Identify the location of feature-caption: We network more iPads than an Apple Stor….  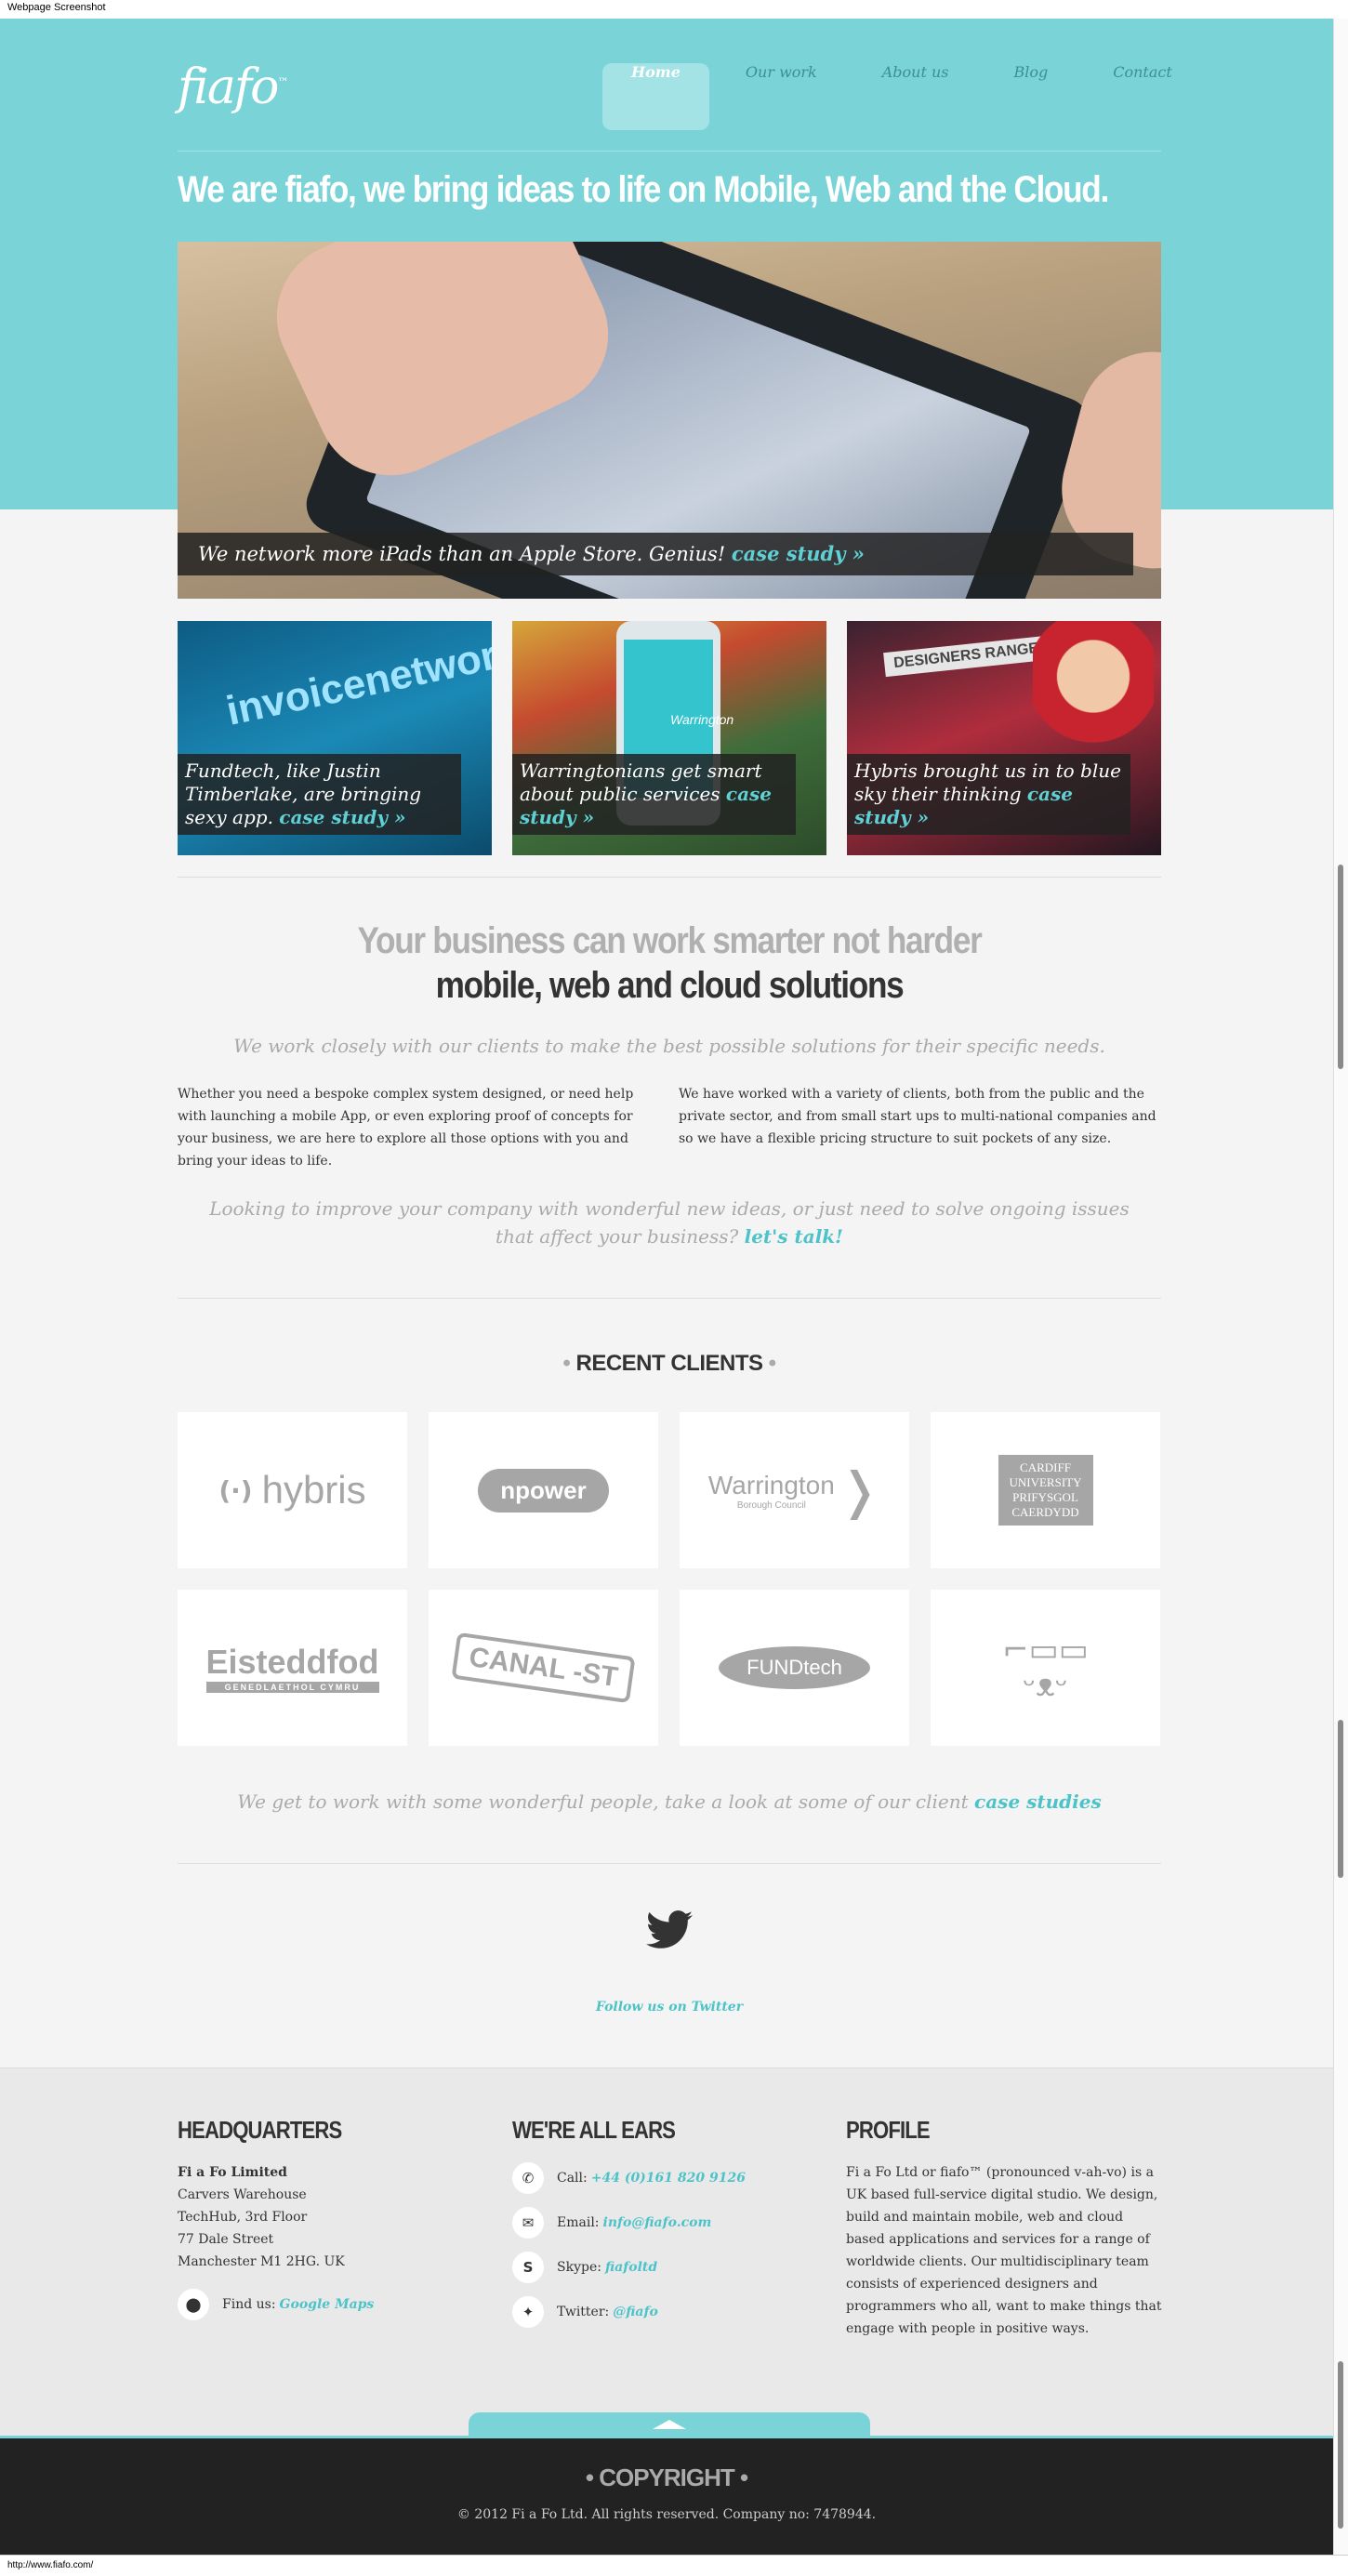
(655, 554).